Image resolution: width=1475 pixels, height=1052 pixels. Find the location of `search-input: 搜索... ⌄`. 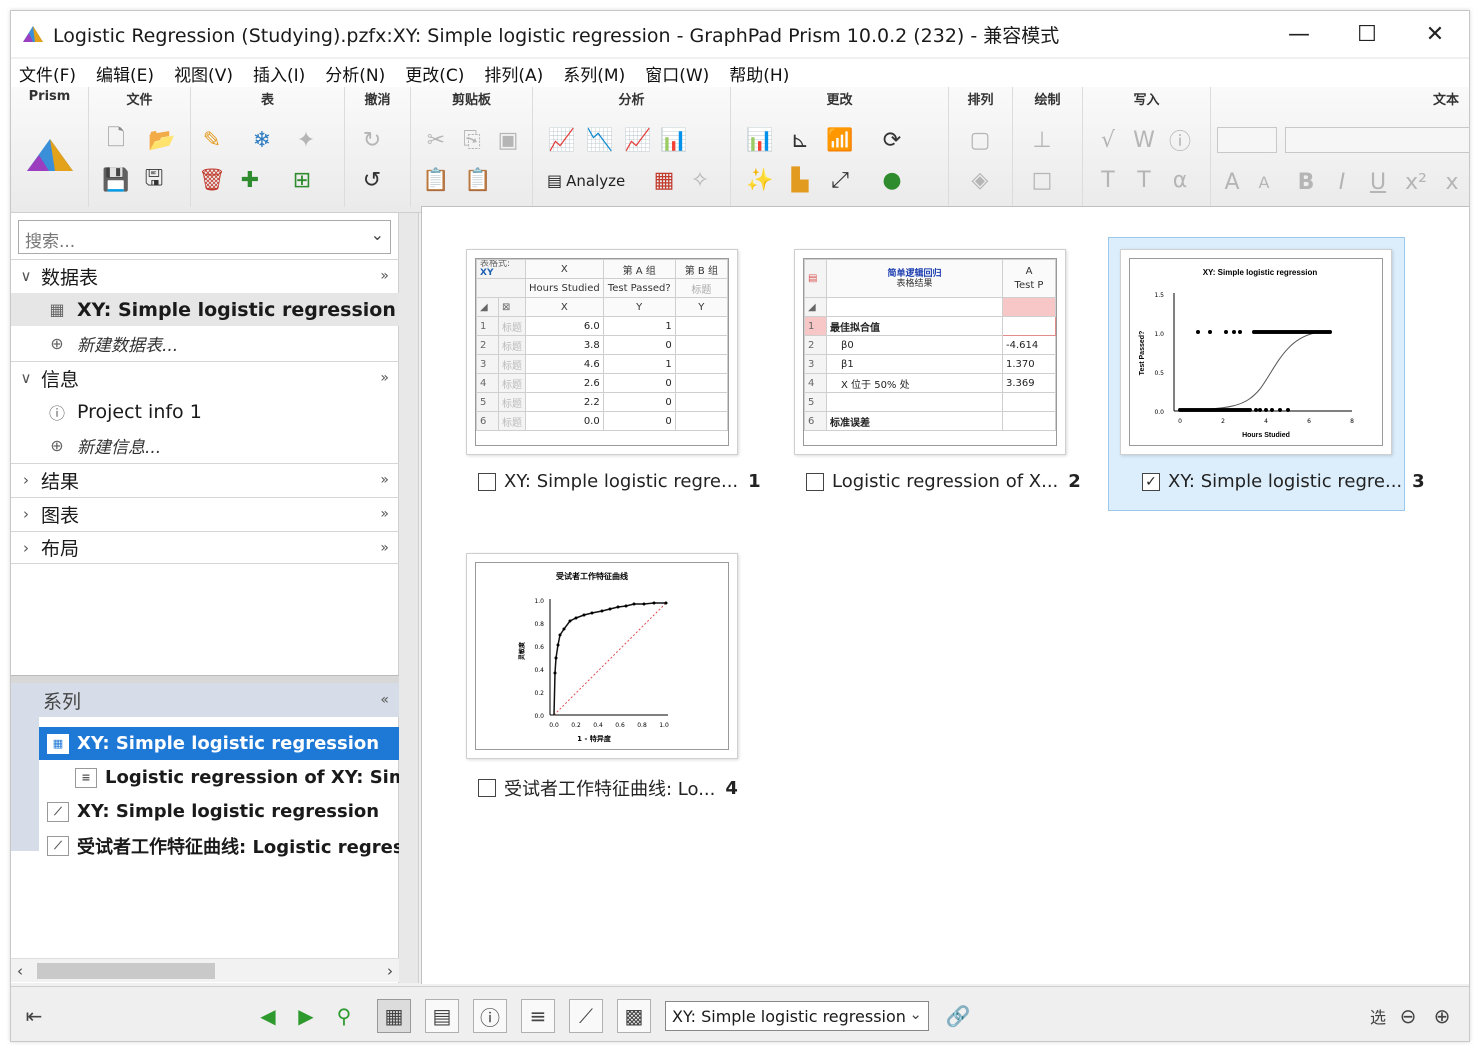

search-input: 搜索... ⌄ is located at coordinates (204, 237).